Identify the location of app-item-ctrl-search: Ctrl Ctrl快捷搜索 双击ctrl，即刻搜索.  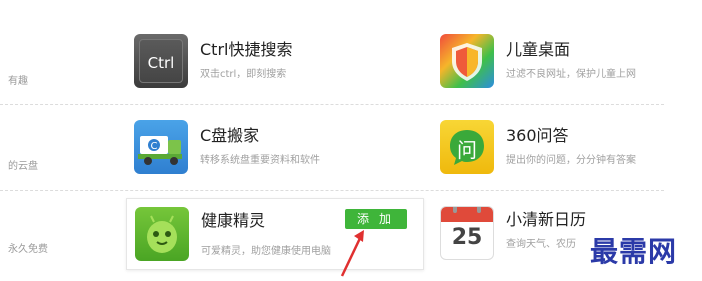
(269, 60).